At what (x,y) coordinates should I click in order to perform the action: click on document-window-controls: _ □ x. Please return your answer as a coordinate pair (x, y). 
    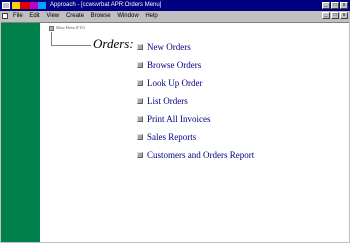
    Looking at the image, I should click on (334, 15).